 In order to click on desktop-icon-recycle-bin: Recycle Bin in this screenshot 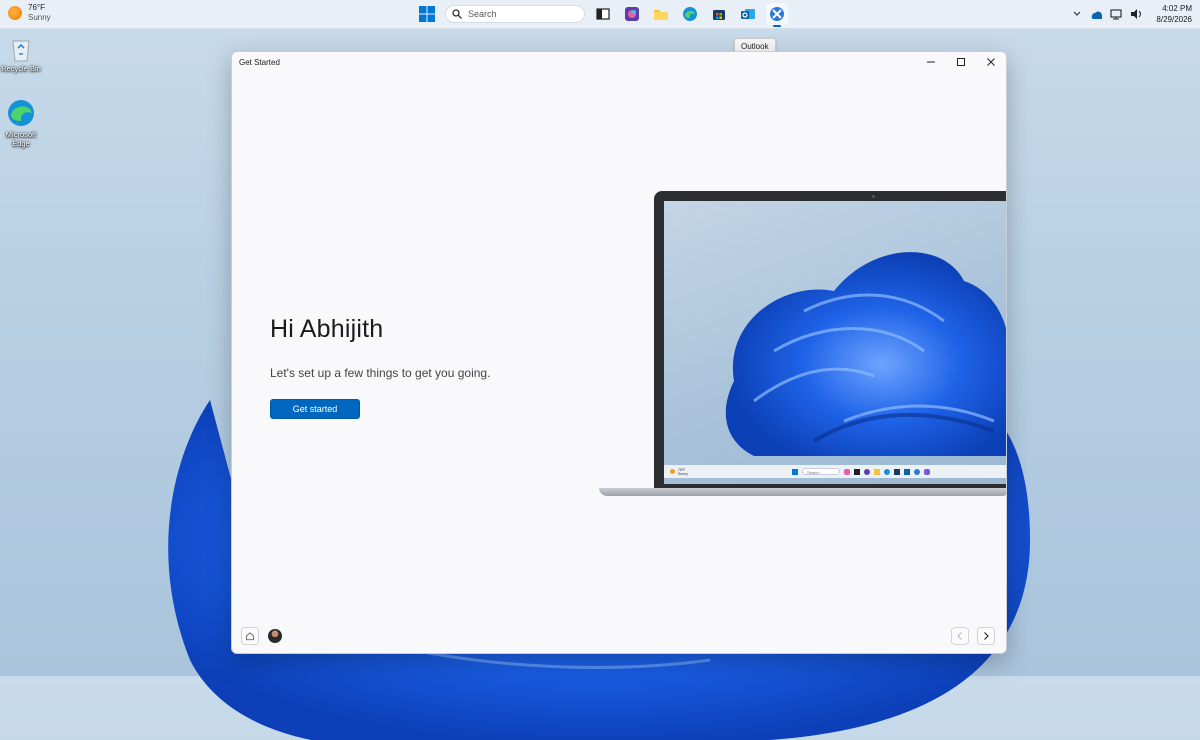, I will do `click(21, 54)`.